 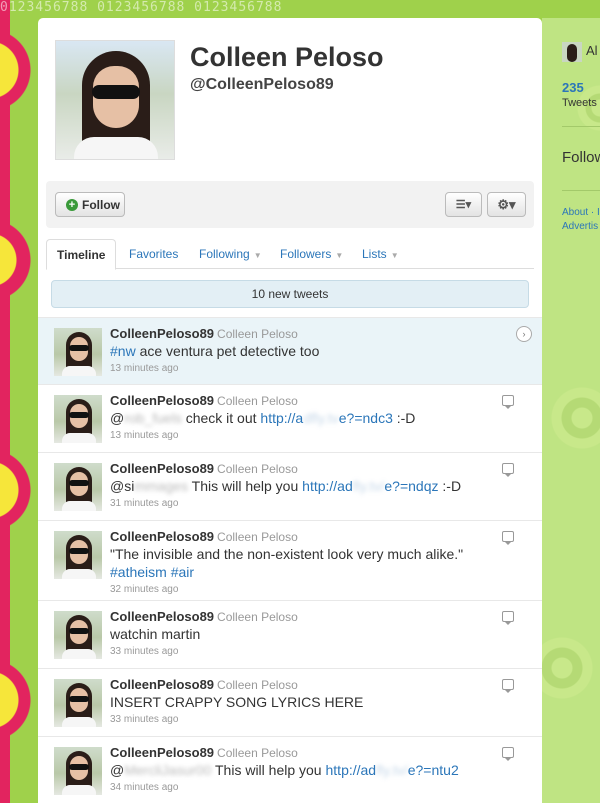 What do you see at coordinates (579, 103) in the screenshot?
I see `tweet-count-label: Tweets` at bounding box center [579, 103].